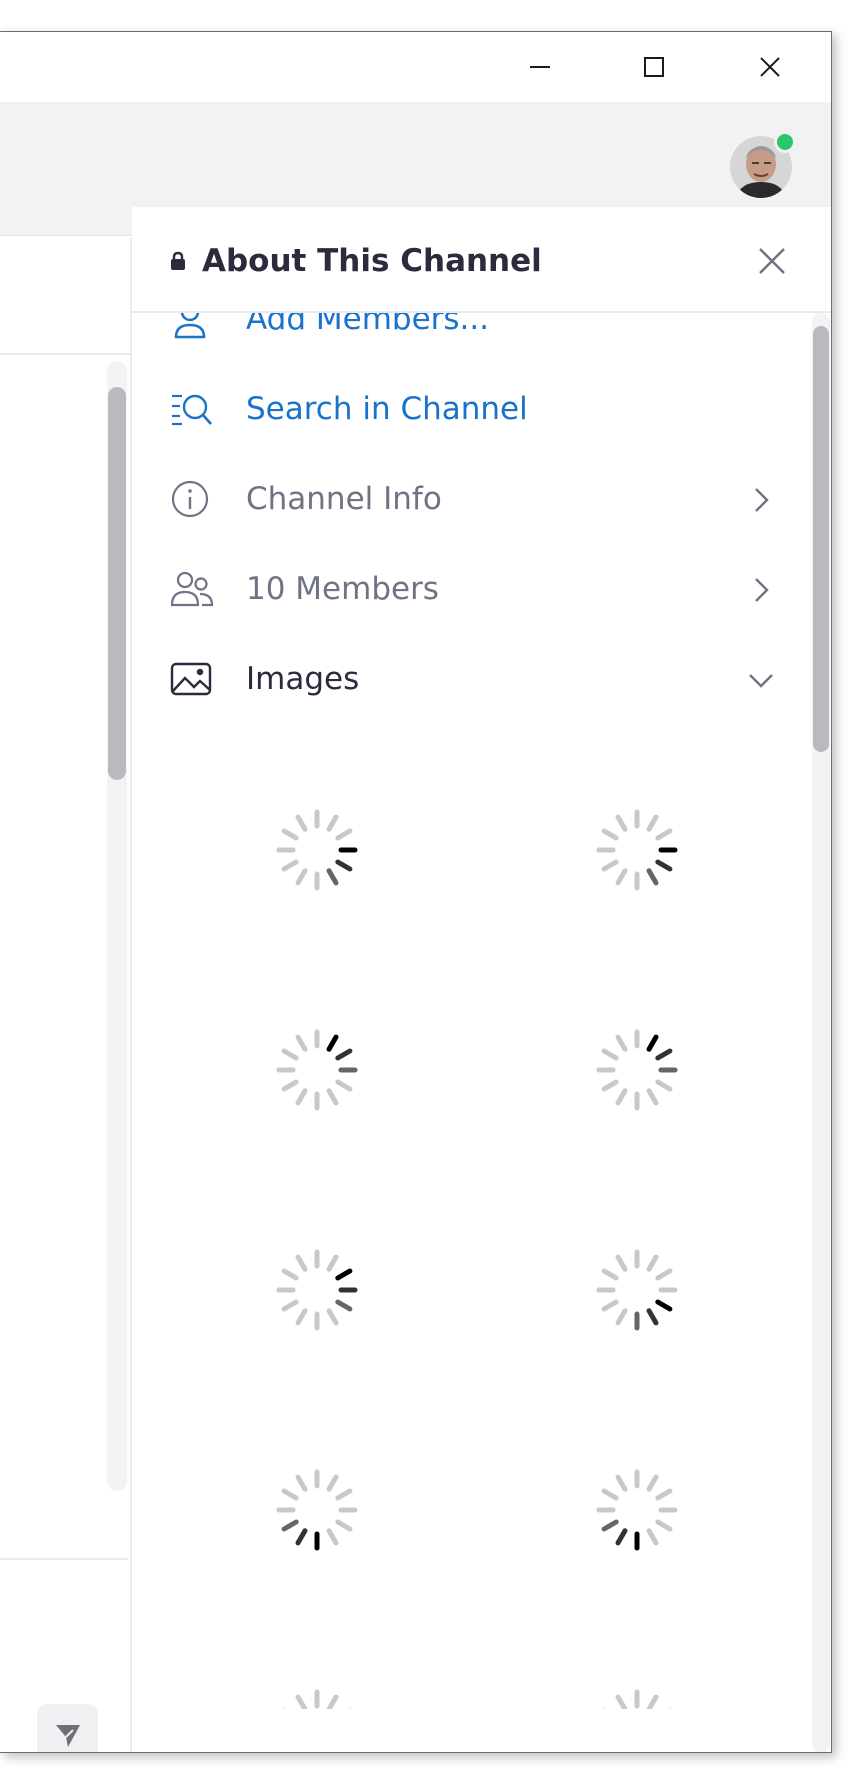  Describe the element at coordinates (117, 583) in the screenshot. I see `chat-scrollbar-thumb` at that location.